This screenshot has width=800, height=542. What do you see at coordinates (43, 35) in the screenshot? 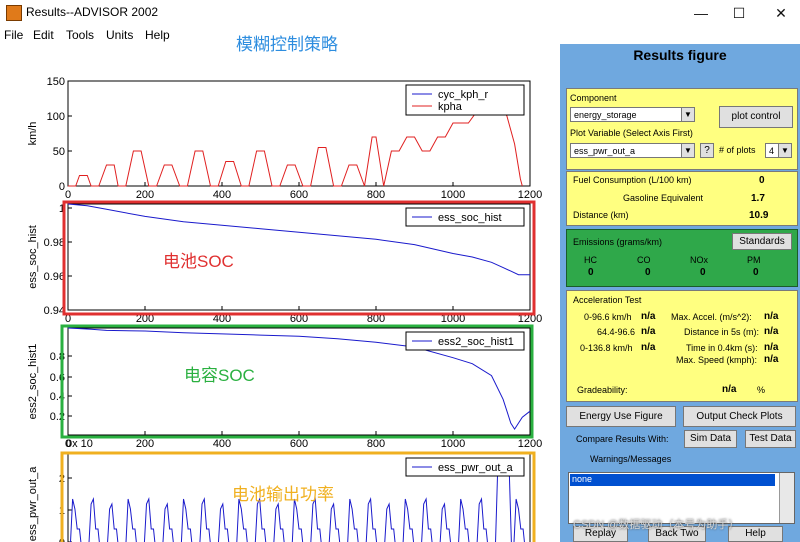
I see `menu-edit: Edit` at bounding box center [43, 35].